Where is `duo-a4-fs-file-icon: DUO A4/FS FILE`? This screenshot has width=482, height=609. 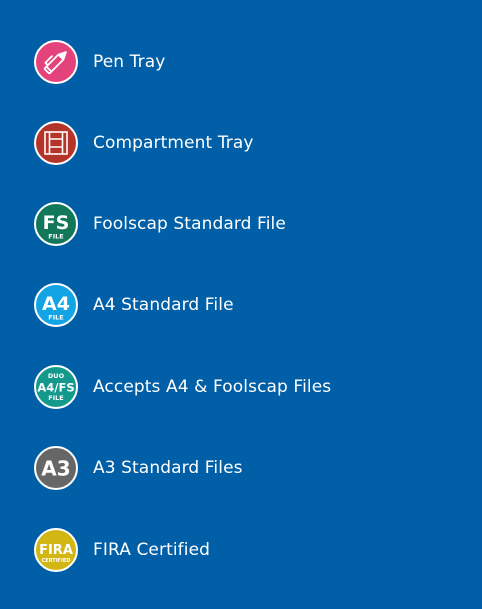
duo-a4-fs-file-icon: DUO A4/FS FILE is located at coordinates (56, 387).